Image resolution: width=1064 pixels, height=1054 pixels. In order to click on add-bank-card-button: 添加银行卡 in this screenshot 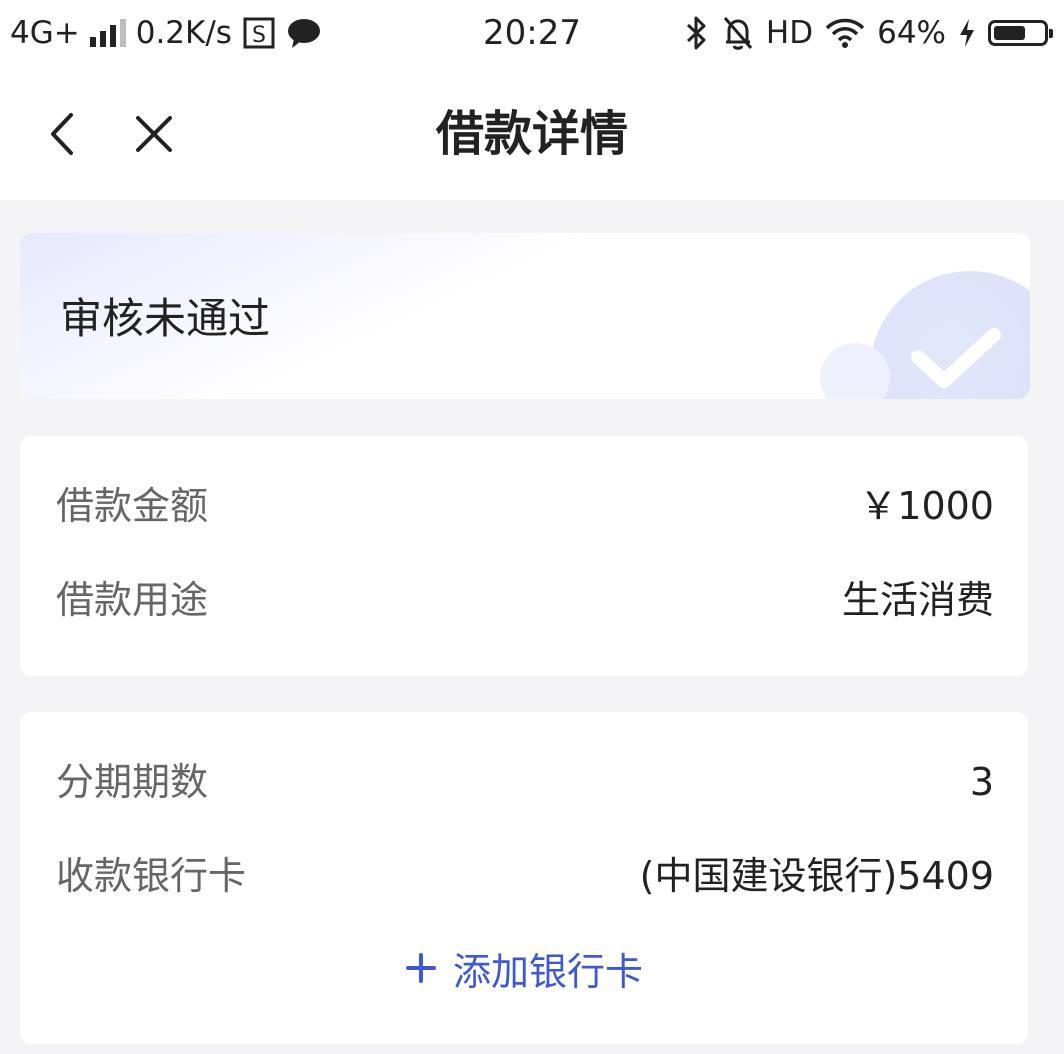, I will do `click(524, 968)`.